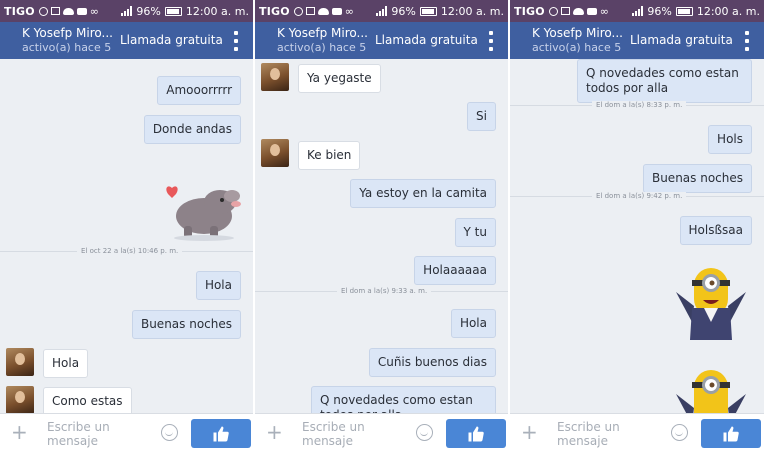 The height and width of the screenshot is (454, 764). What do you see at coordinates (339, 78) in the screenshot?
I see `message-bubble: Ya yegaste` at bounding box center [339, 78].